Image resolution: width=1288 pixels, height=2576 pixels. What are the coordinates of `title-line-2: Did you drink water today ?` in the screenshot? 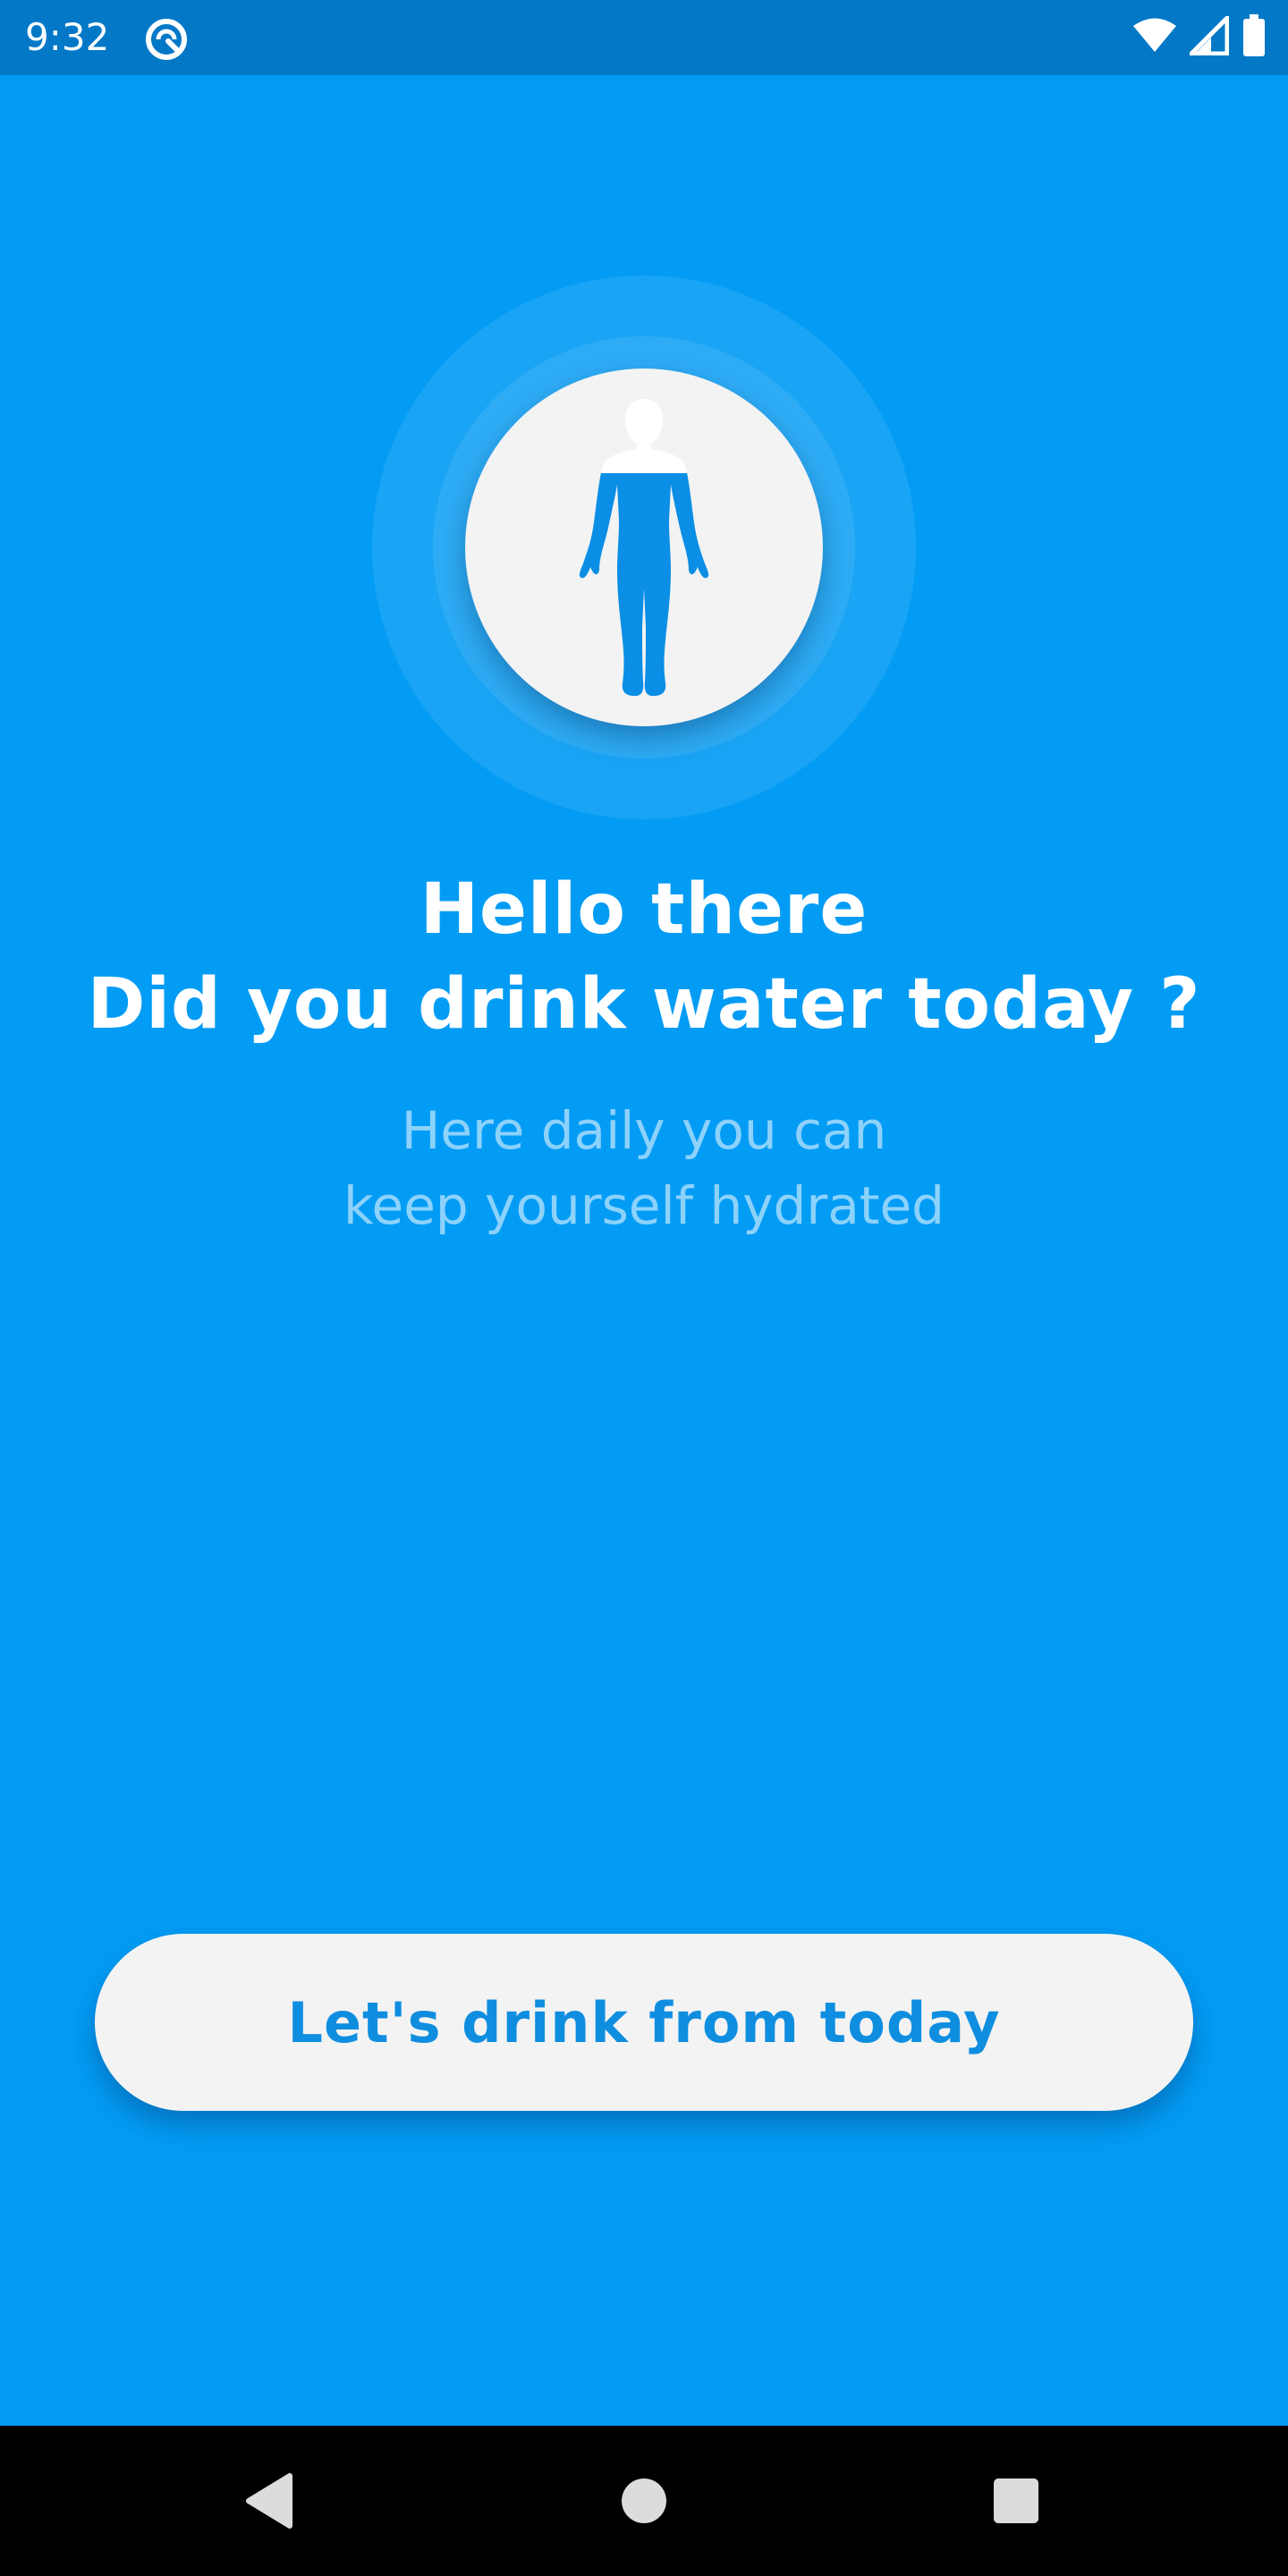 It's located at (644, 1004).